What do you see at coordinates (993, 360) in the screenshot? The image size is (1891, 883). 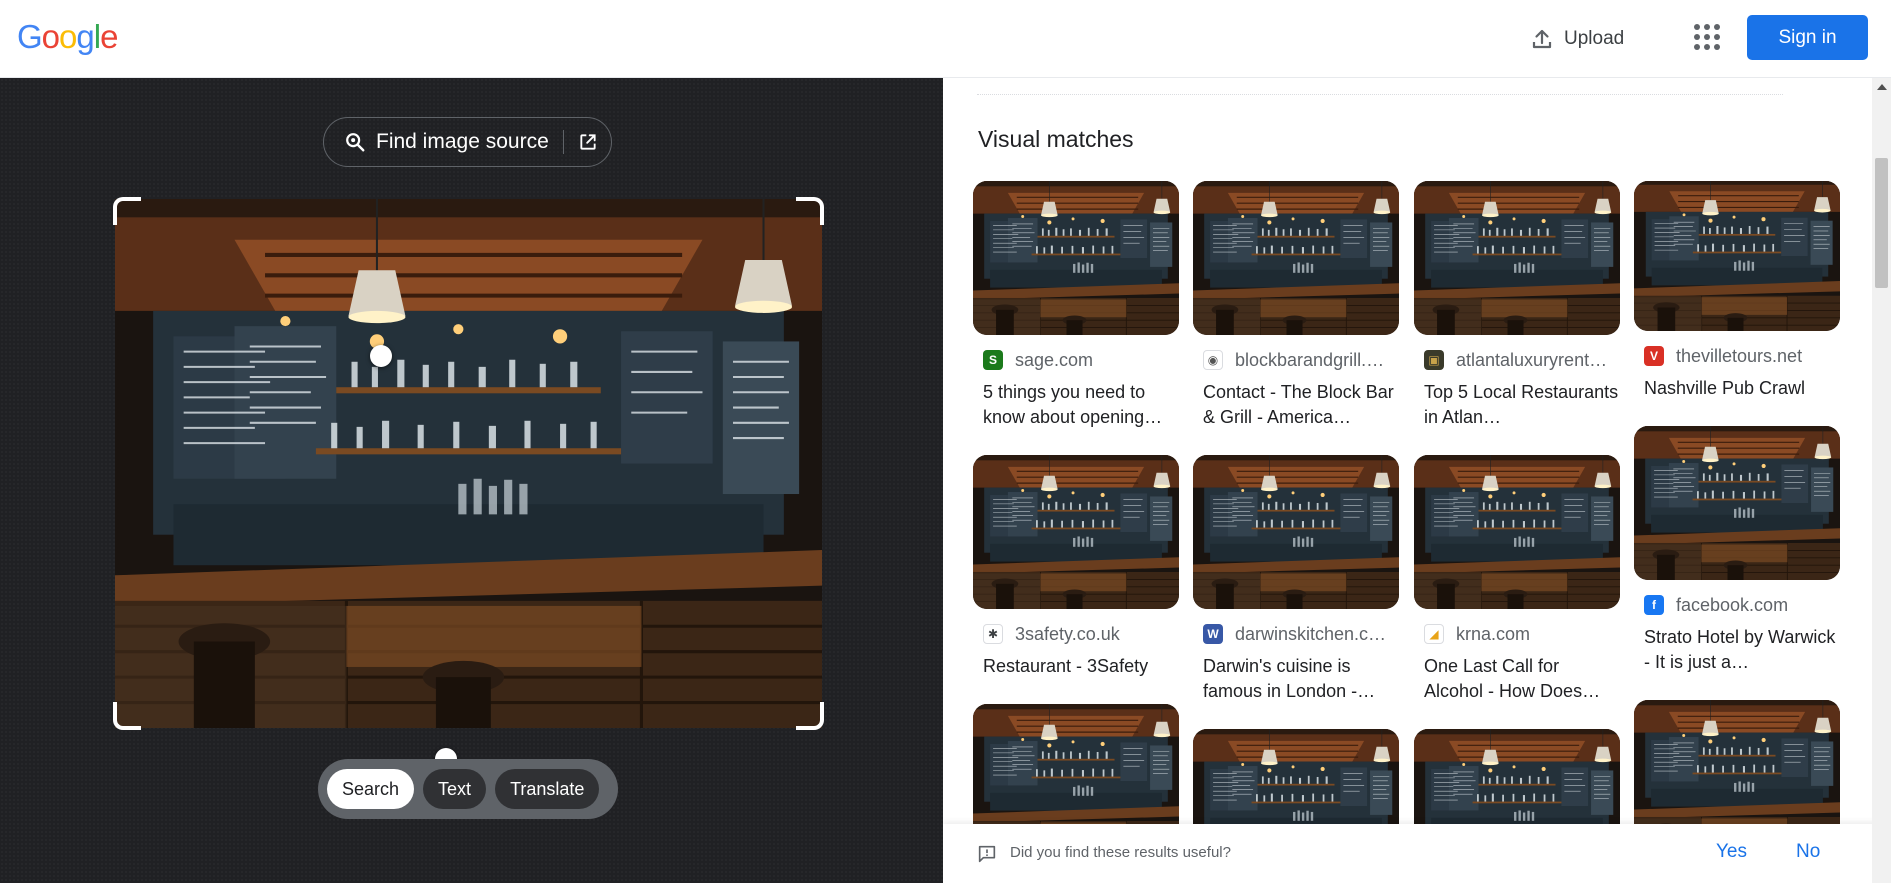 I see `site-favicon-icon: S` at bounding box center [993, 360].